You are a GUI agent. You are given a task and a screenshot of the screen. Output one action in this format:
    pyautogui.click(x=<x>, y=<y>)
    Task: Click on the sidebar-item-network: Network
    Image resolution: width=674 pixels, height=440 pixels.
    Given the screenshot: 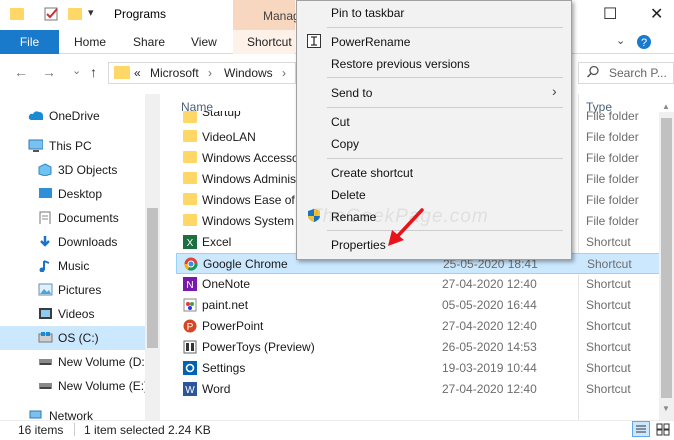 What is the action you would take?
    pyautogui.click(x=72, y=412)
    